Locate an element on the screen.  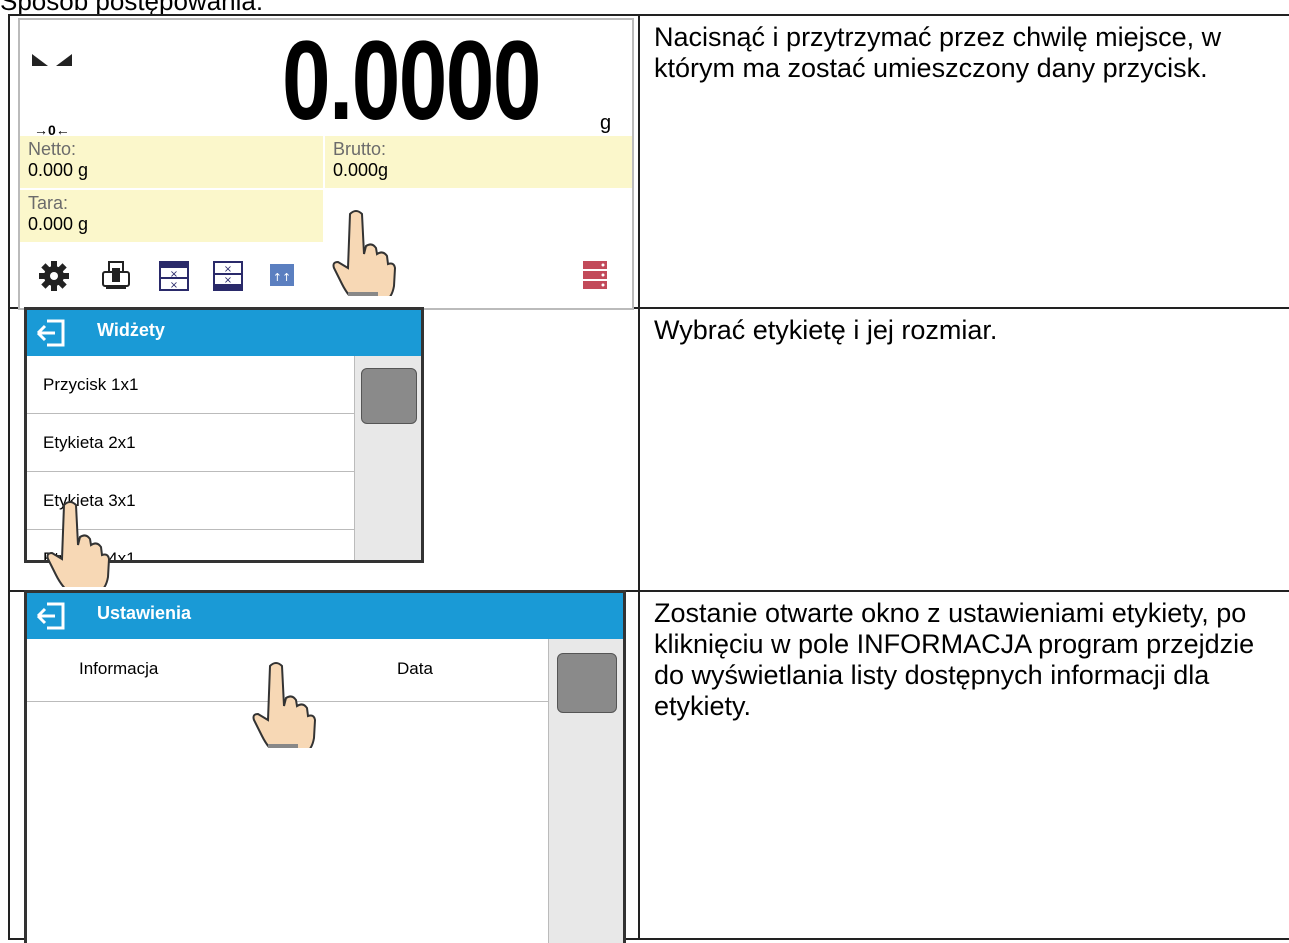
tare-icon: × × is located at coordinates (174, 276).